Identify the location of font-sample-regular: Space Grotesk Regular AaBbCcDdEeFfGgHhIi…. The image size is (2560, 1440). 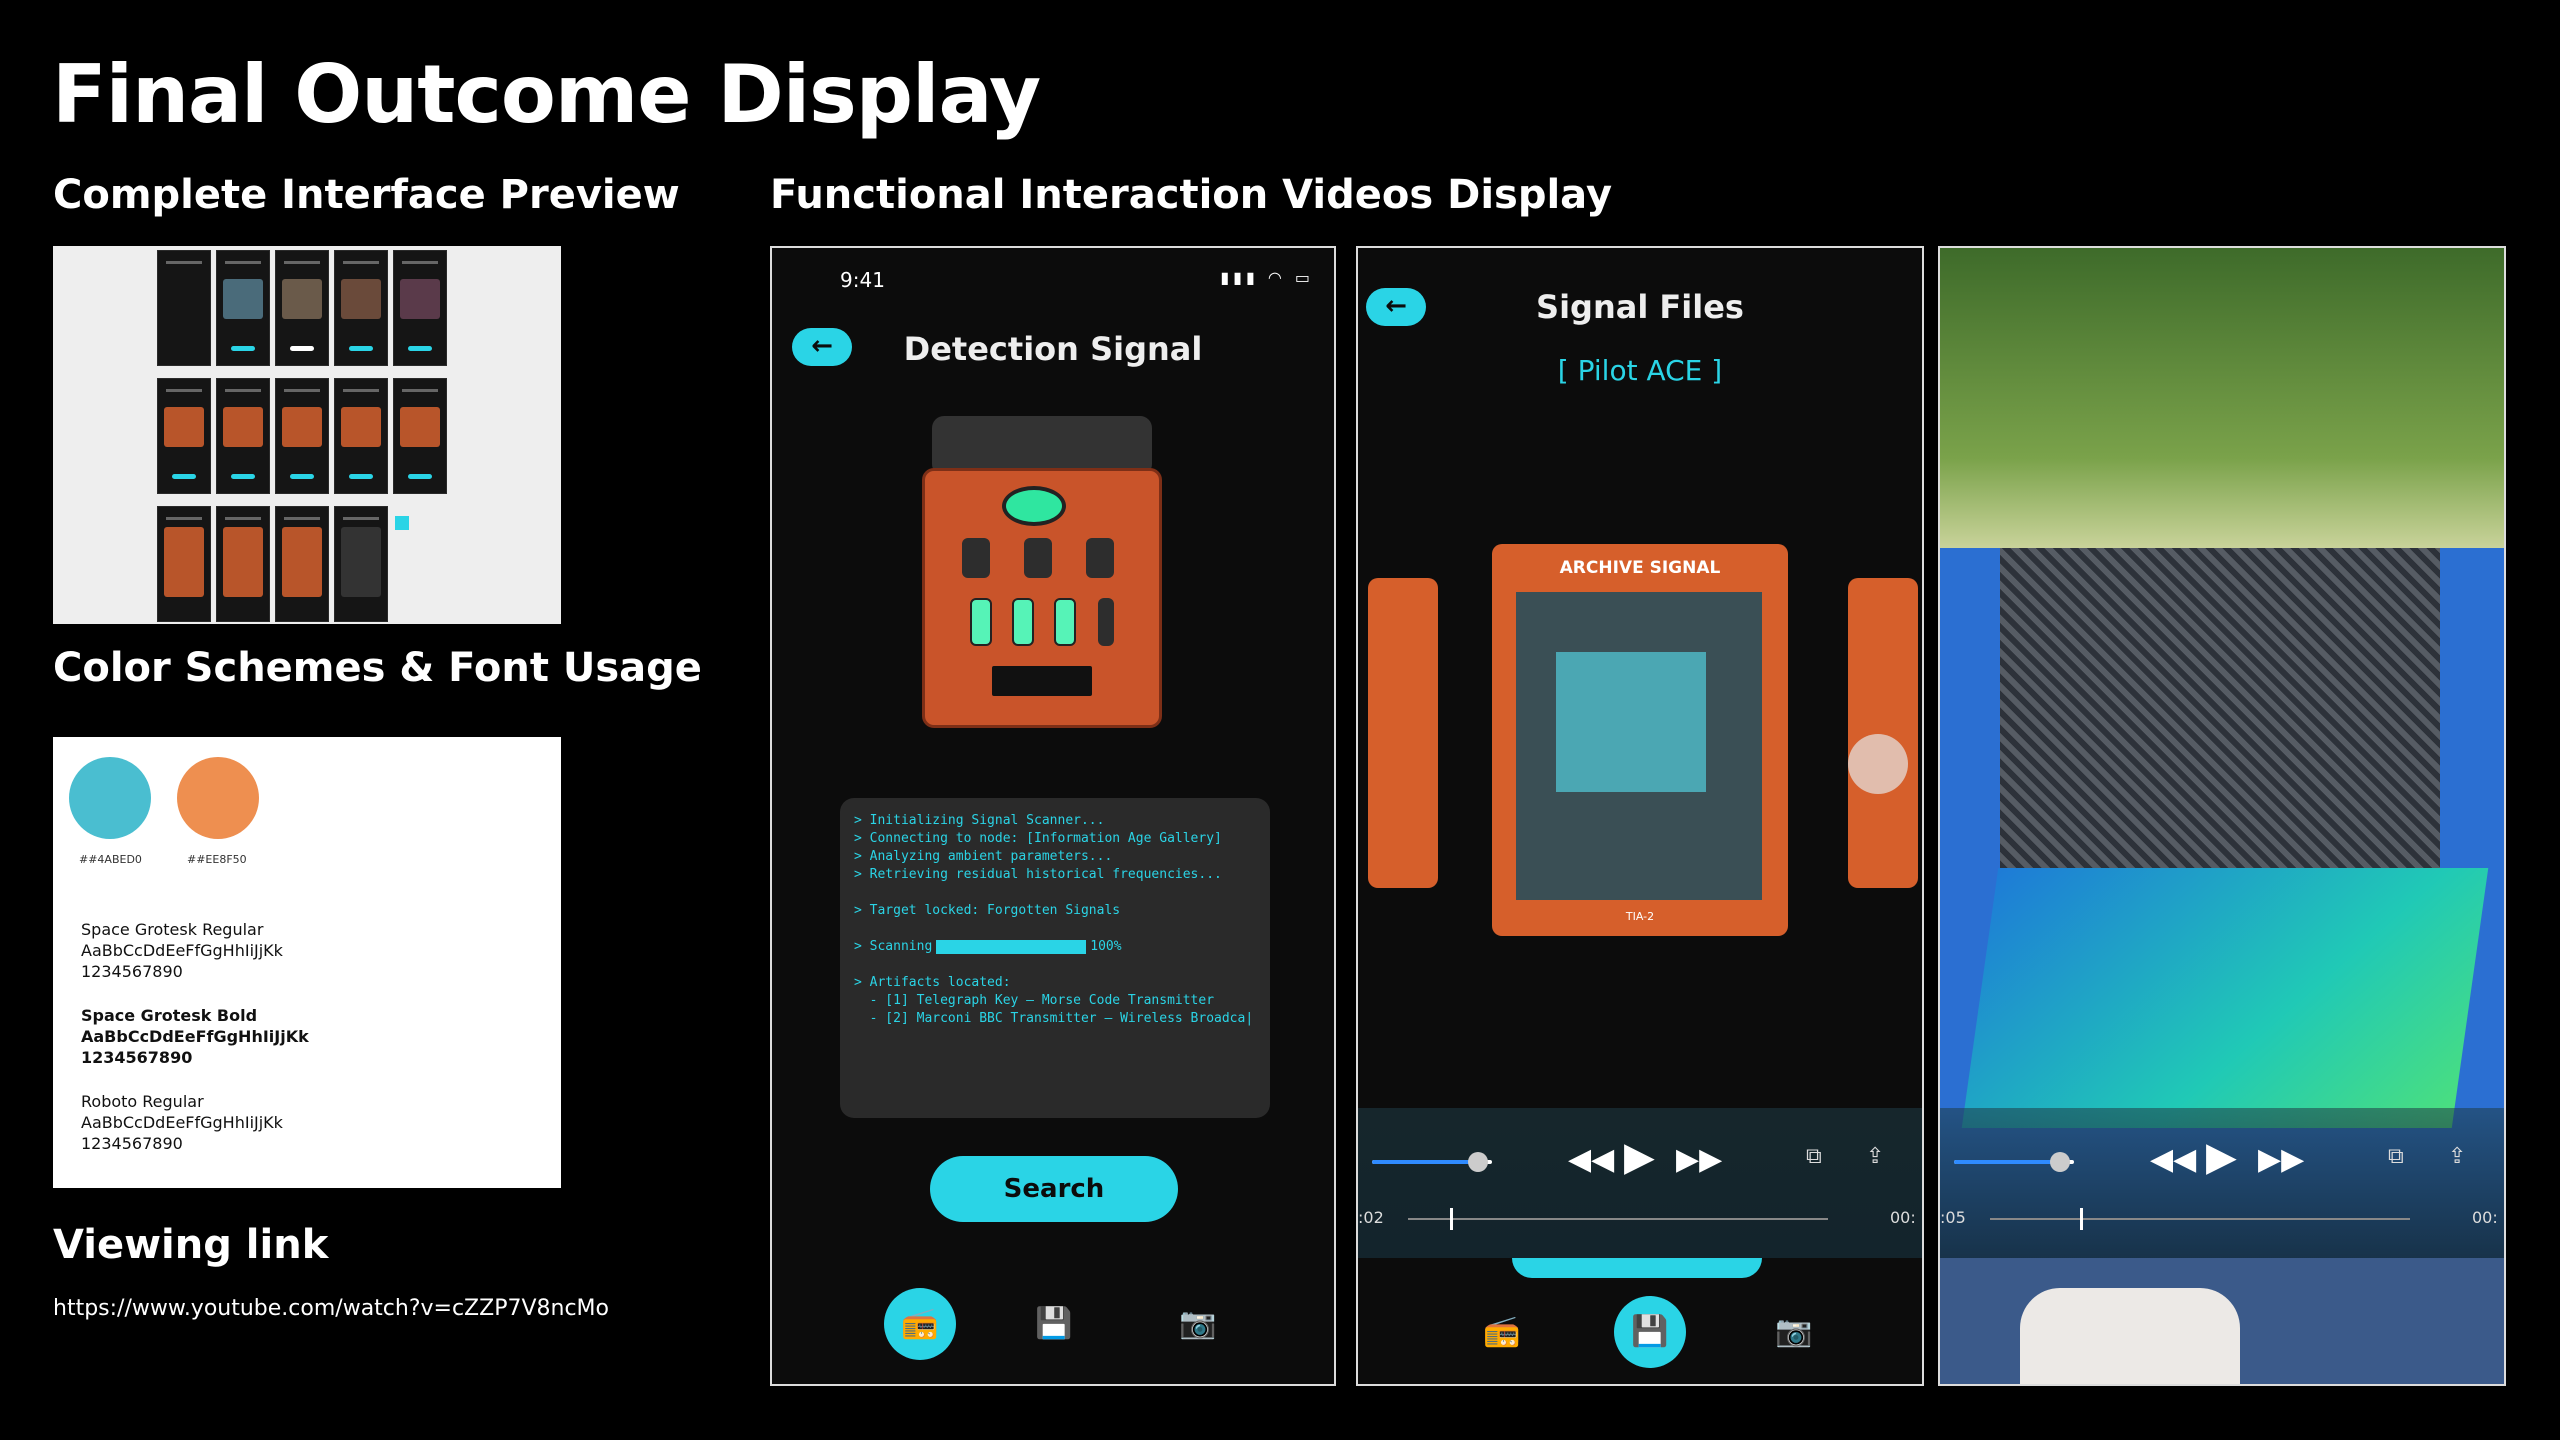
(182, 950).